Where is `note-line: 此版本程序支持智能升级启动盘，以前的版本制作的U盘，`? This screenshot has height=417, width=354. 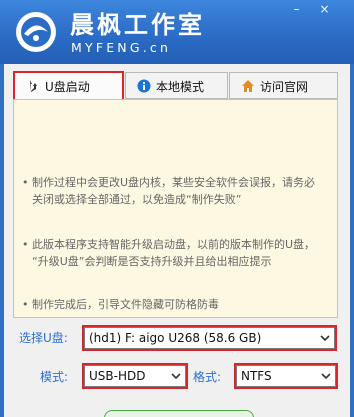 note-line: 此版本程序支持智能升级启动盘，以前的版本制作的U盘， is located at coordinates (174, 244).